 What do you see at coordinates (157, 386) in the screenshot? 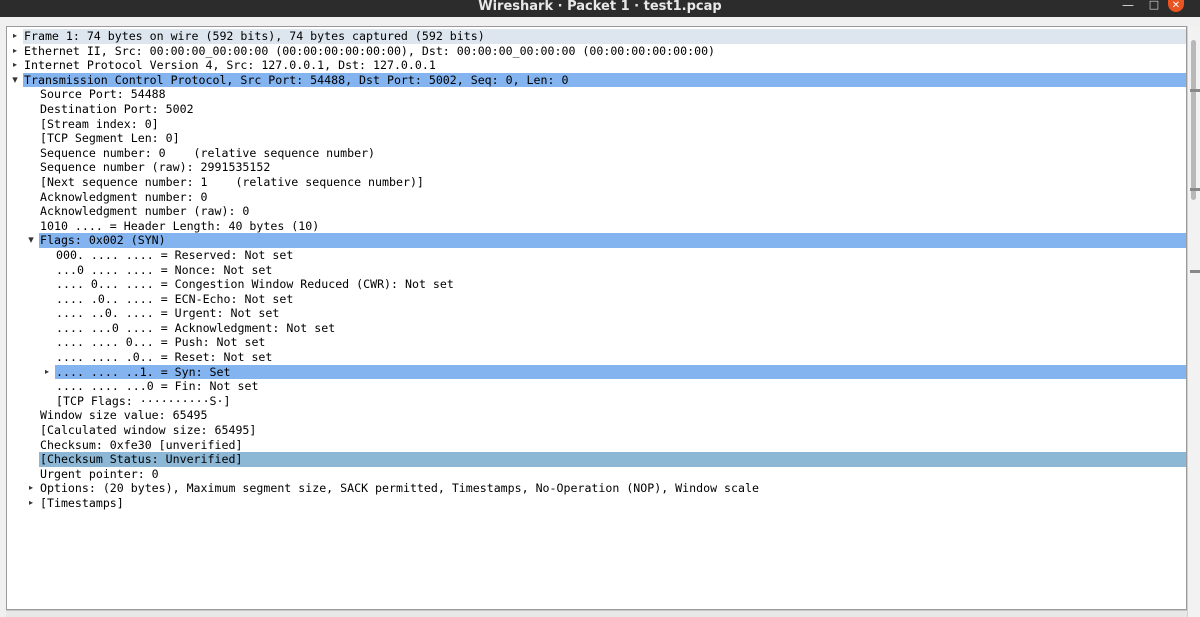
I see `tree-row-label: .... .... ...0 = Fin: Not set` at bounding box center [157, 386].